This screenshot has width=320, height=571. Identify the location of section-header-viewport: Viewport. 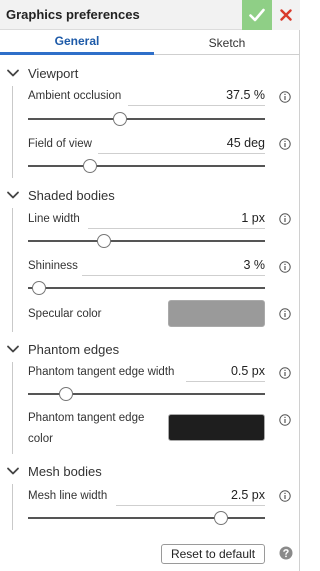
(42, 73).